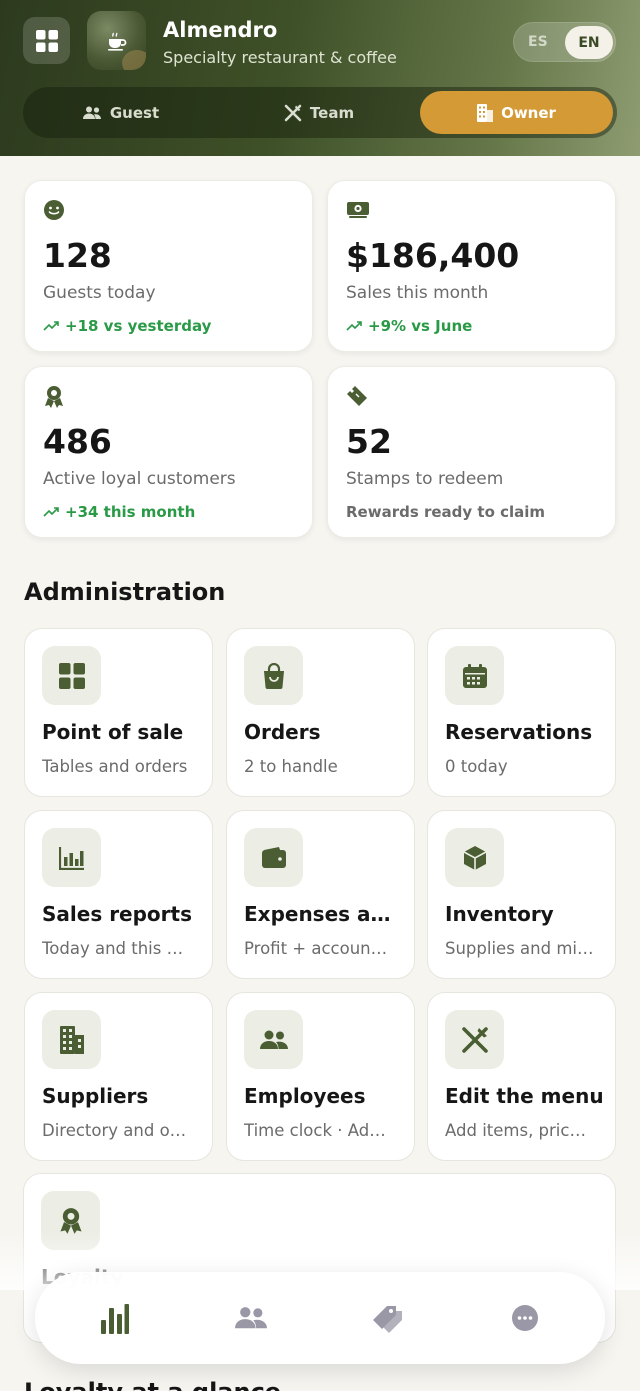 Image resolution: width=640 pixels, height=1391 pixels. Describe the element at coordinates (417, 293) in the screenshot. I see `stat-label: Sales this month` at that location.